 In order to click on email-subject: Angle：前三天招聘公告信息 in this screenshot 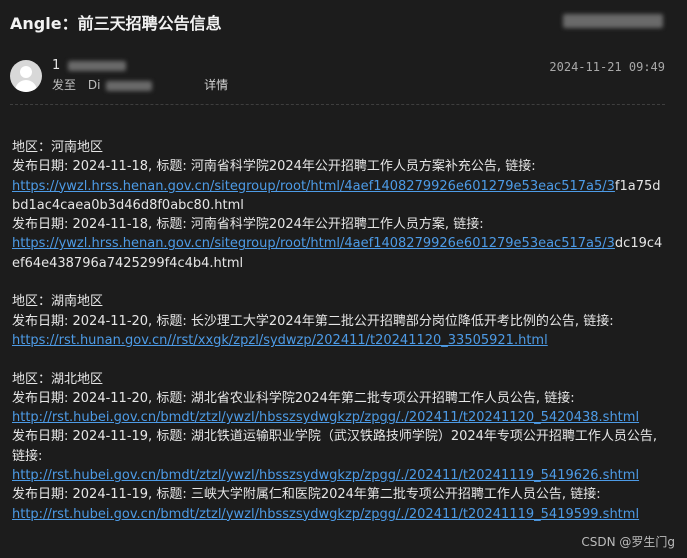, I will do `click(116, 23)`.